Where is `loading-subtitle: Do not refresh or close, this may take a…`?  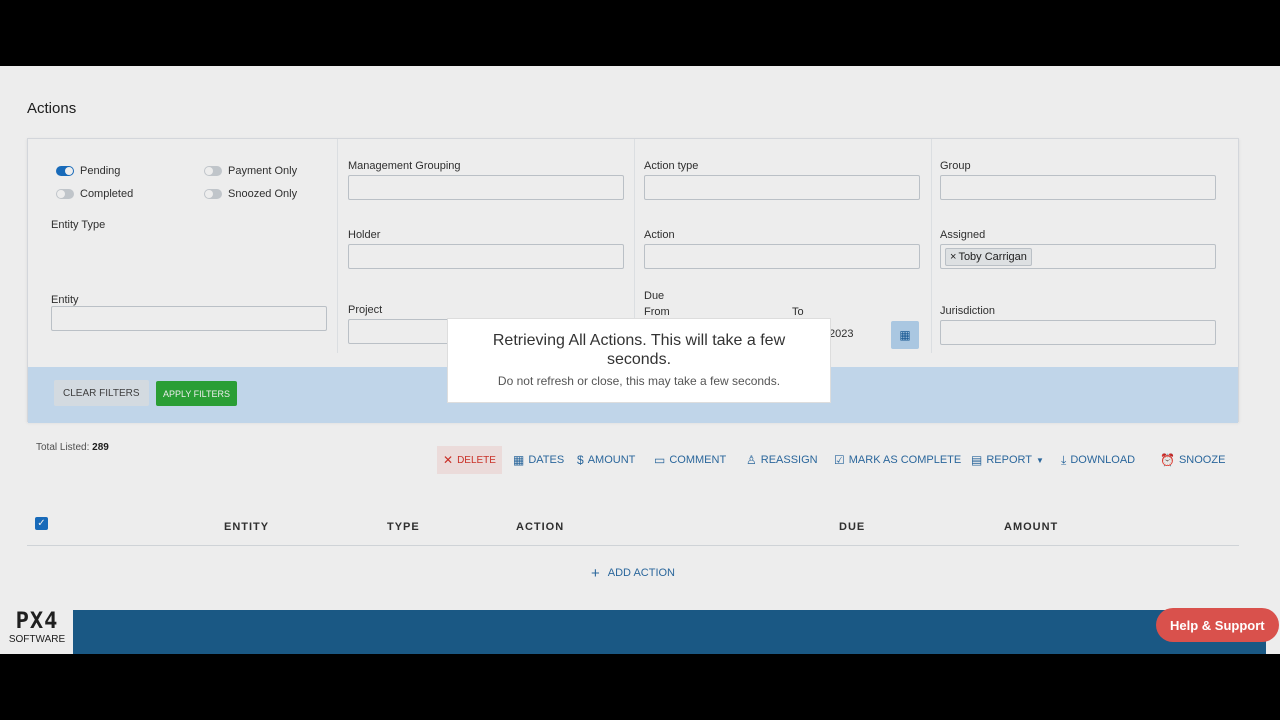
loading-subtitle: Do not refresh or close, this may take a… is located at coordinates (639, 381).